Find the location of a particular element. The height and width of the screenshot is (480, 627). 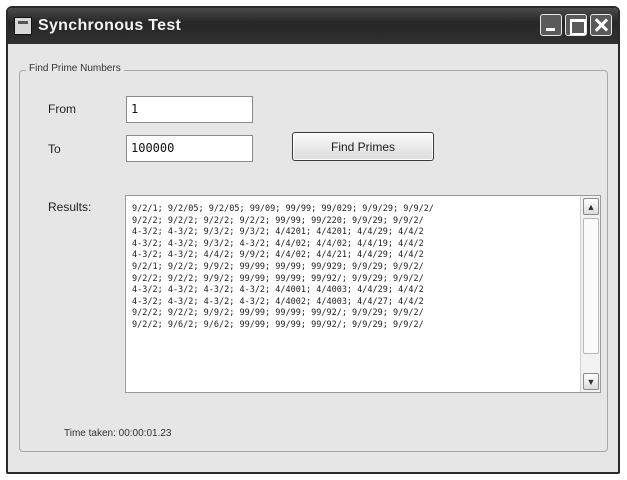

find-primes-button: Find Primes is located at coordinates (363, 146).